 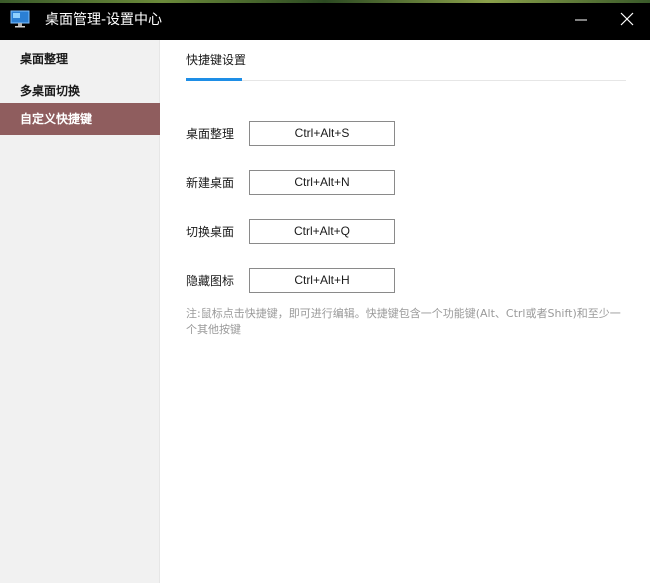 What do you see at coordinates (210, 281) in the screenshot?
I see `shortcut-label-hide-icons: 隐藏图标` at bounding box center [210, 281].